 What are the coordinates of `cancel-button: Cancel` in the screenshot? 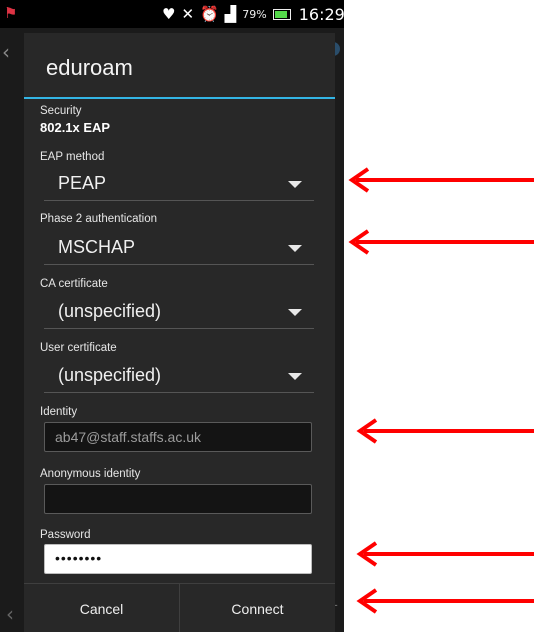 It's located at (101, 608).